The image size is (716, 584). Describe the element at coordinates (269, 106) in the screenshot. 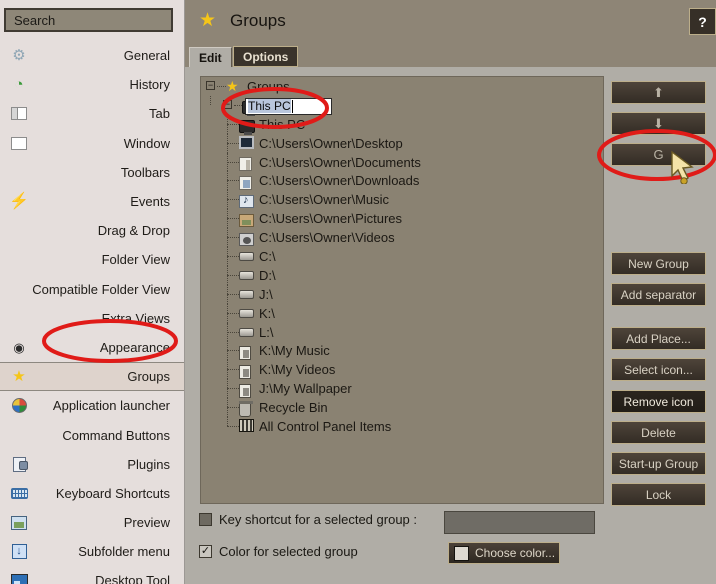

I see `rename-input-value: This PC` at that location.